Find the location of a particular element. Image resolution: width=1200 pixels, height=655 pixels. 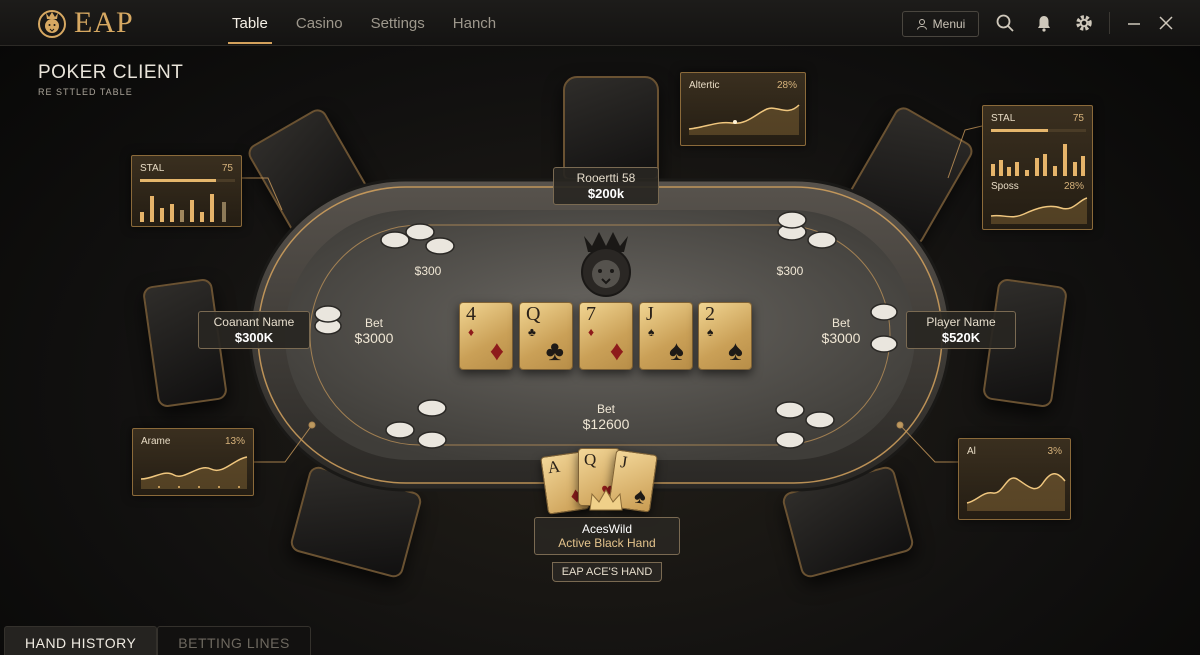

player-top-name: Rooertti 58 is located at coordinates (606, 178).